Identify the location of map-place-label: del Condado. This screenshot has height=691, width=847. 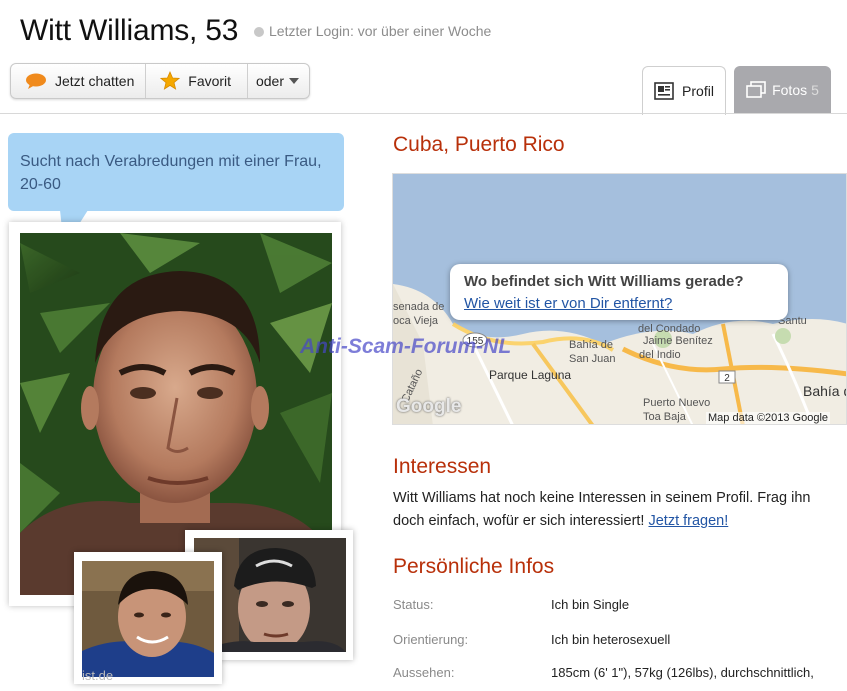
(669, 329).